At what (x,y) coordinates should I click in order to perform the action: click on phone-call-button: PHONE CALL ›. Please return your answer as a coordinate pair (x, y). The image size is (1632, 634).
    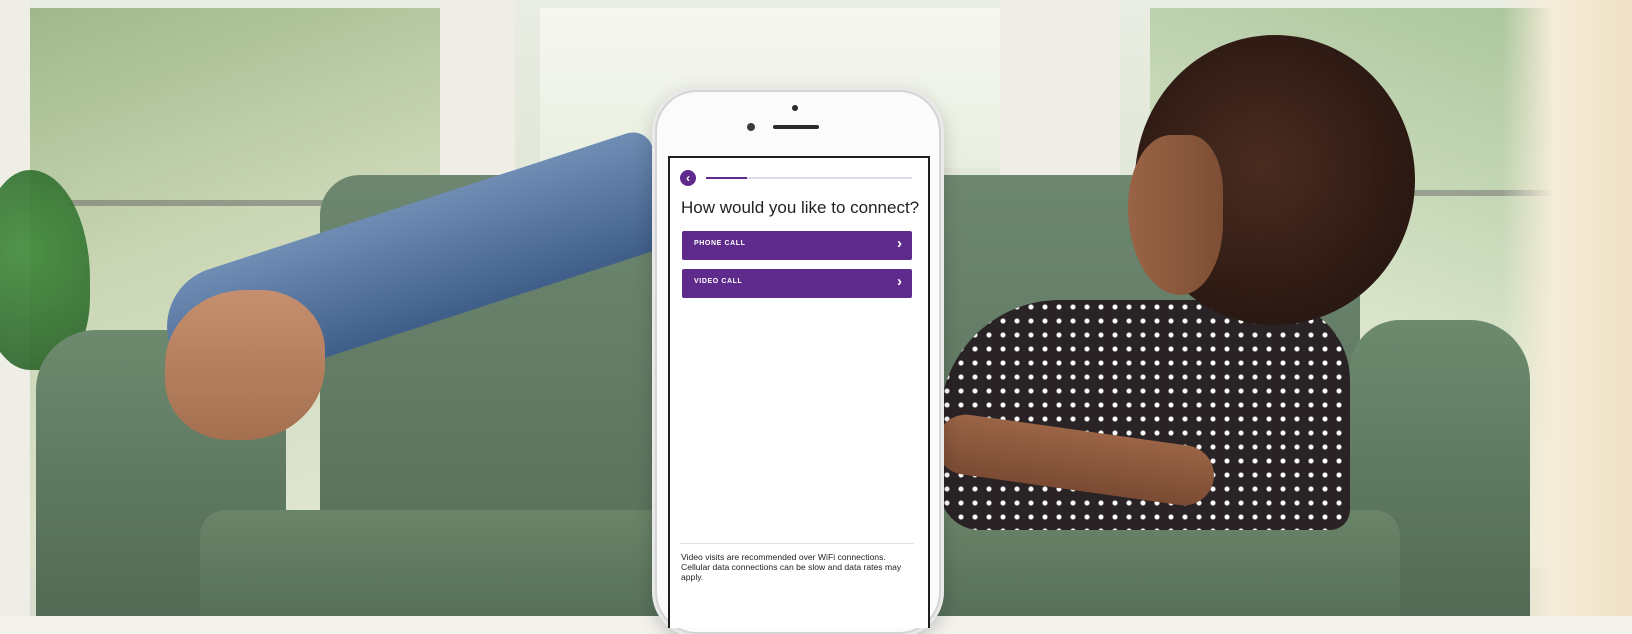
    Looking at the image, I should click on (797, 245).